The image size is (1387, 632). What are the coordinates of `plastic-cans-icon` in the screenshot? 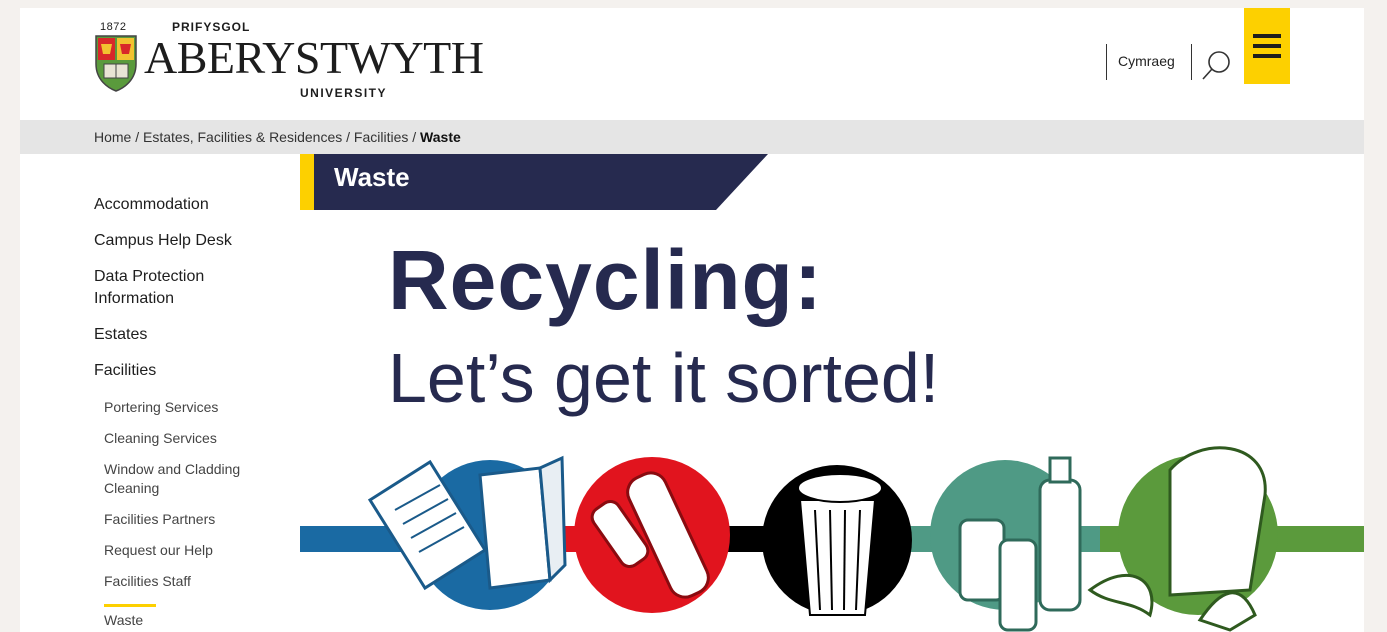 It's located at (652, 535).